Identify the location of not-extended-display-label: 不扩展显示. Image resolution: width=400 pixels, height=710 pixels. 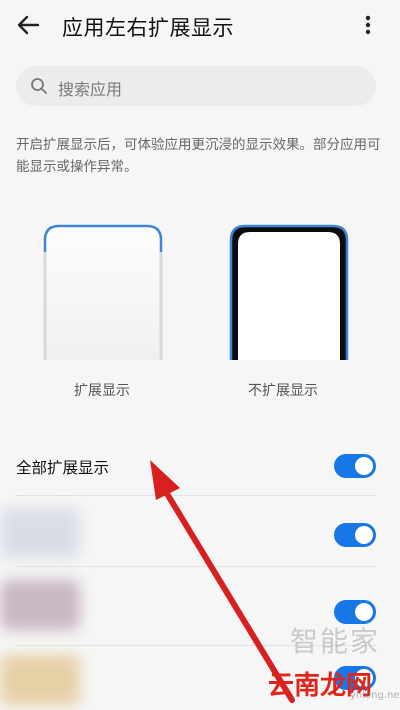
(283, 391).